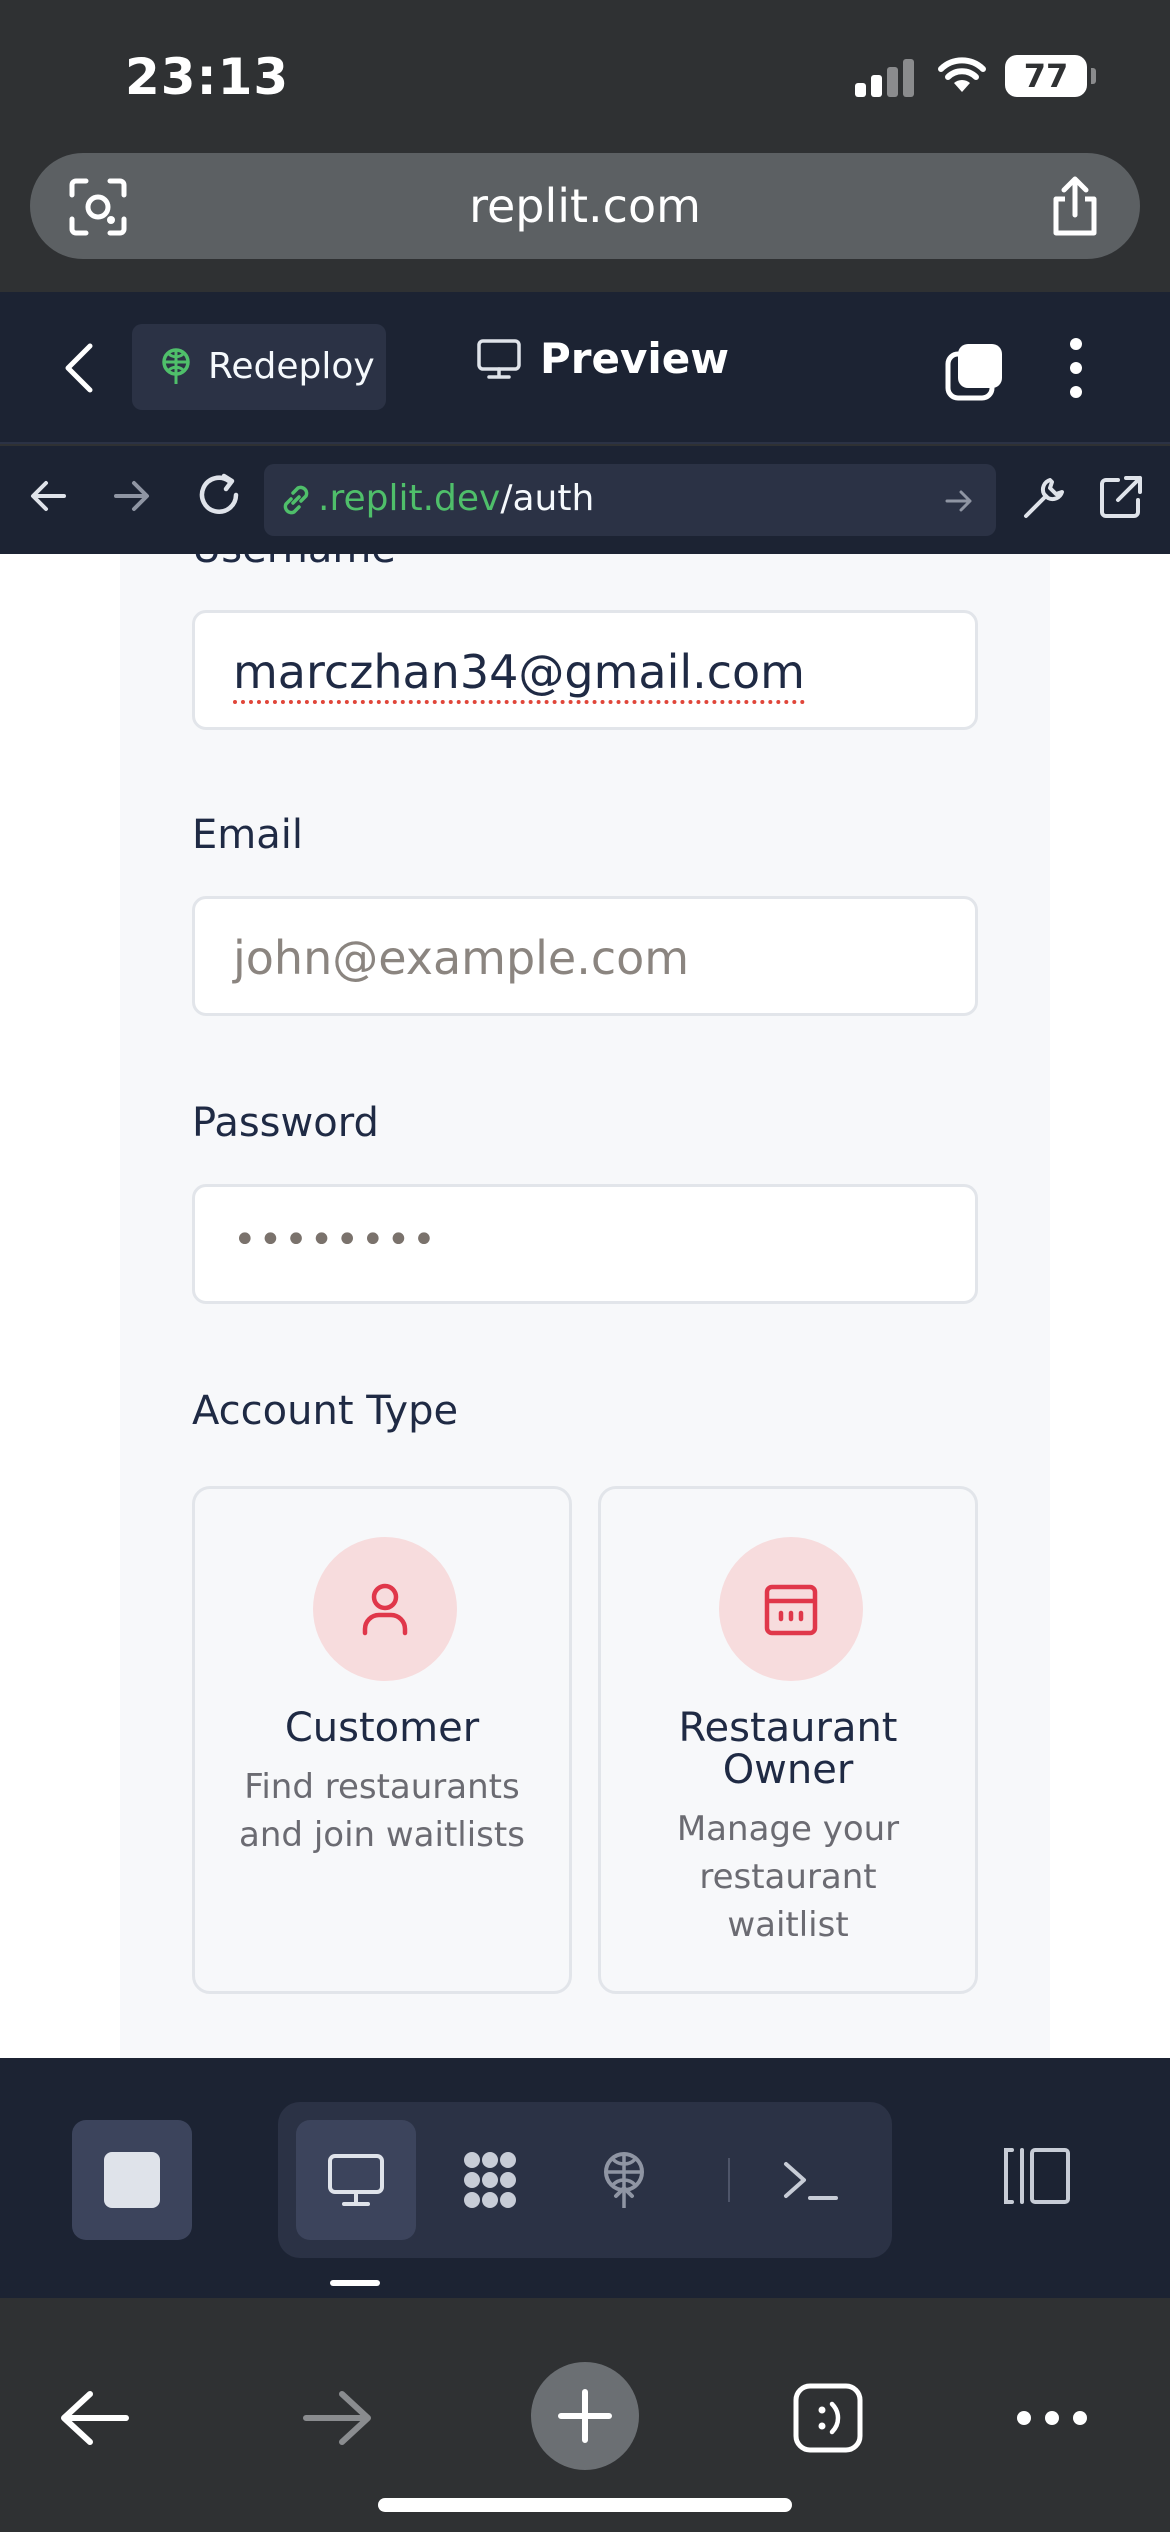  I want to click on stop-icon, so click(132, 2180).